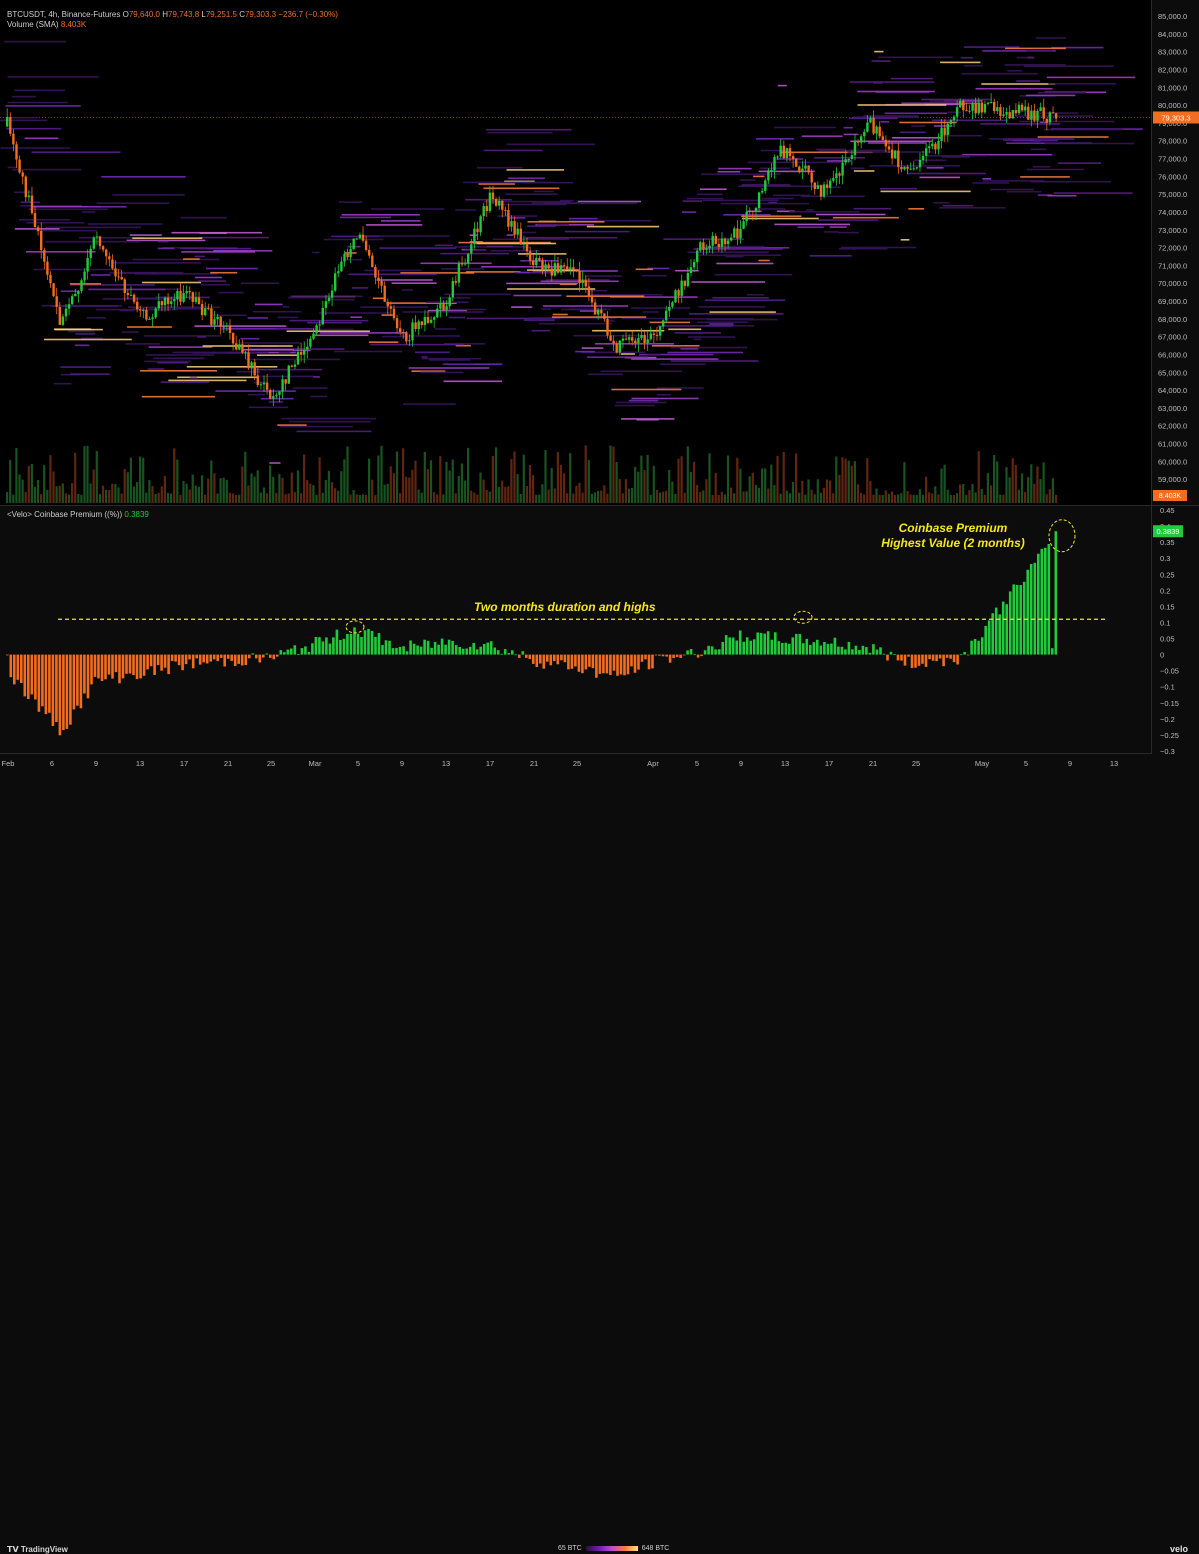  What do you see at coordinates (1172, 319) in the screenshot?
I see `price-tick-label: 68,000.0` at bounding box center [1172, 319].